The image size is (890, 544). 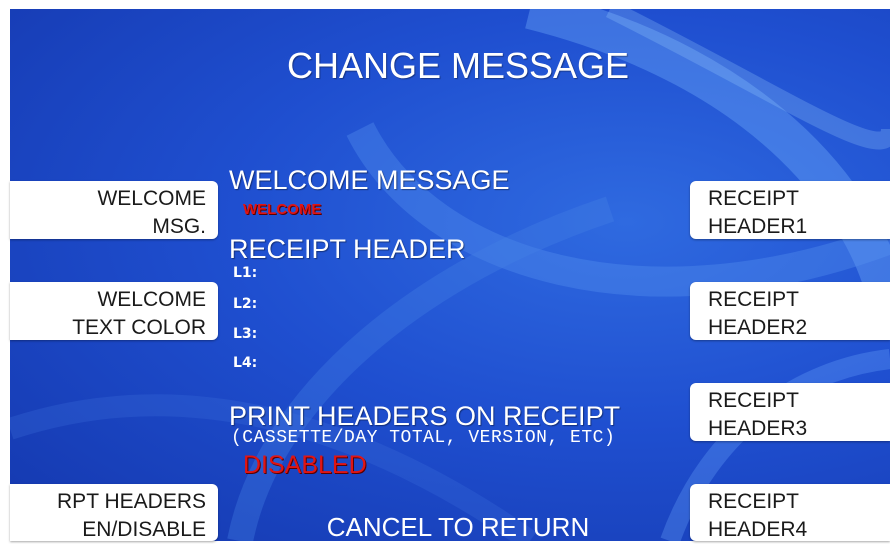 I want to click on rpt-headers-toggle-button-line1: RPT HEADERS, so click(x=131, y=501).